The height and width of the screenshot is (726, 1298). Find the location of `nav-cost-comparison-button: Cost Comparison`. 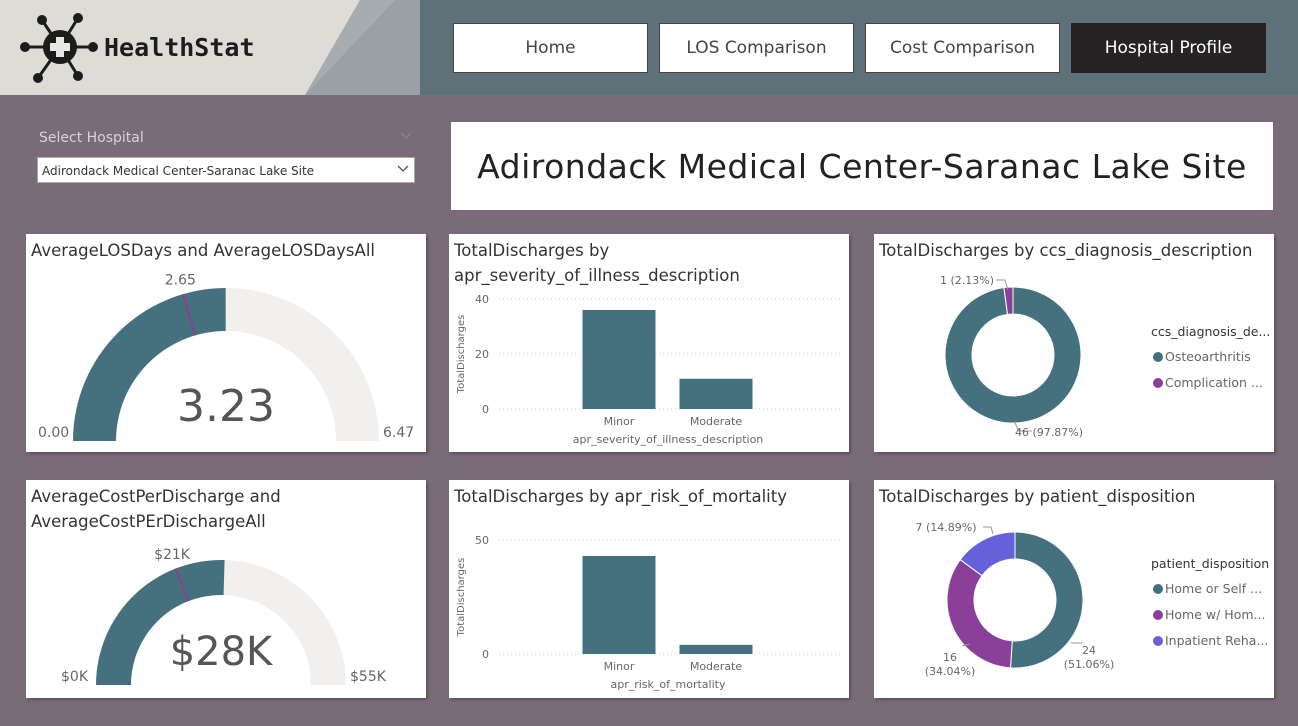

nav-cost-comparison-button: Cost Comparison is located at coordinates (962, 48).